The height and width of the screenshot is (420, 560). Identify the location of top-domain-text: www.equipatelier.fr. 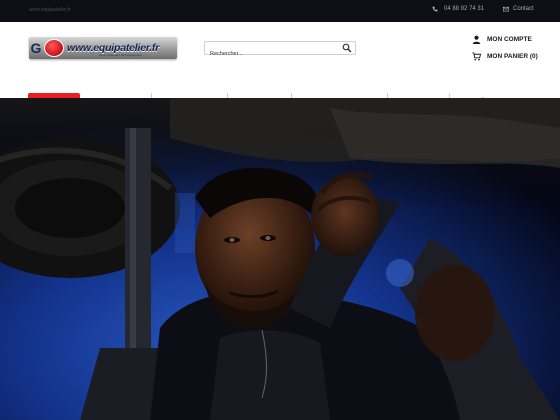
(50, 10).